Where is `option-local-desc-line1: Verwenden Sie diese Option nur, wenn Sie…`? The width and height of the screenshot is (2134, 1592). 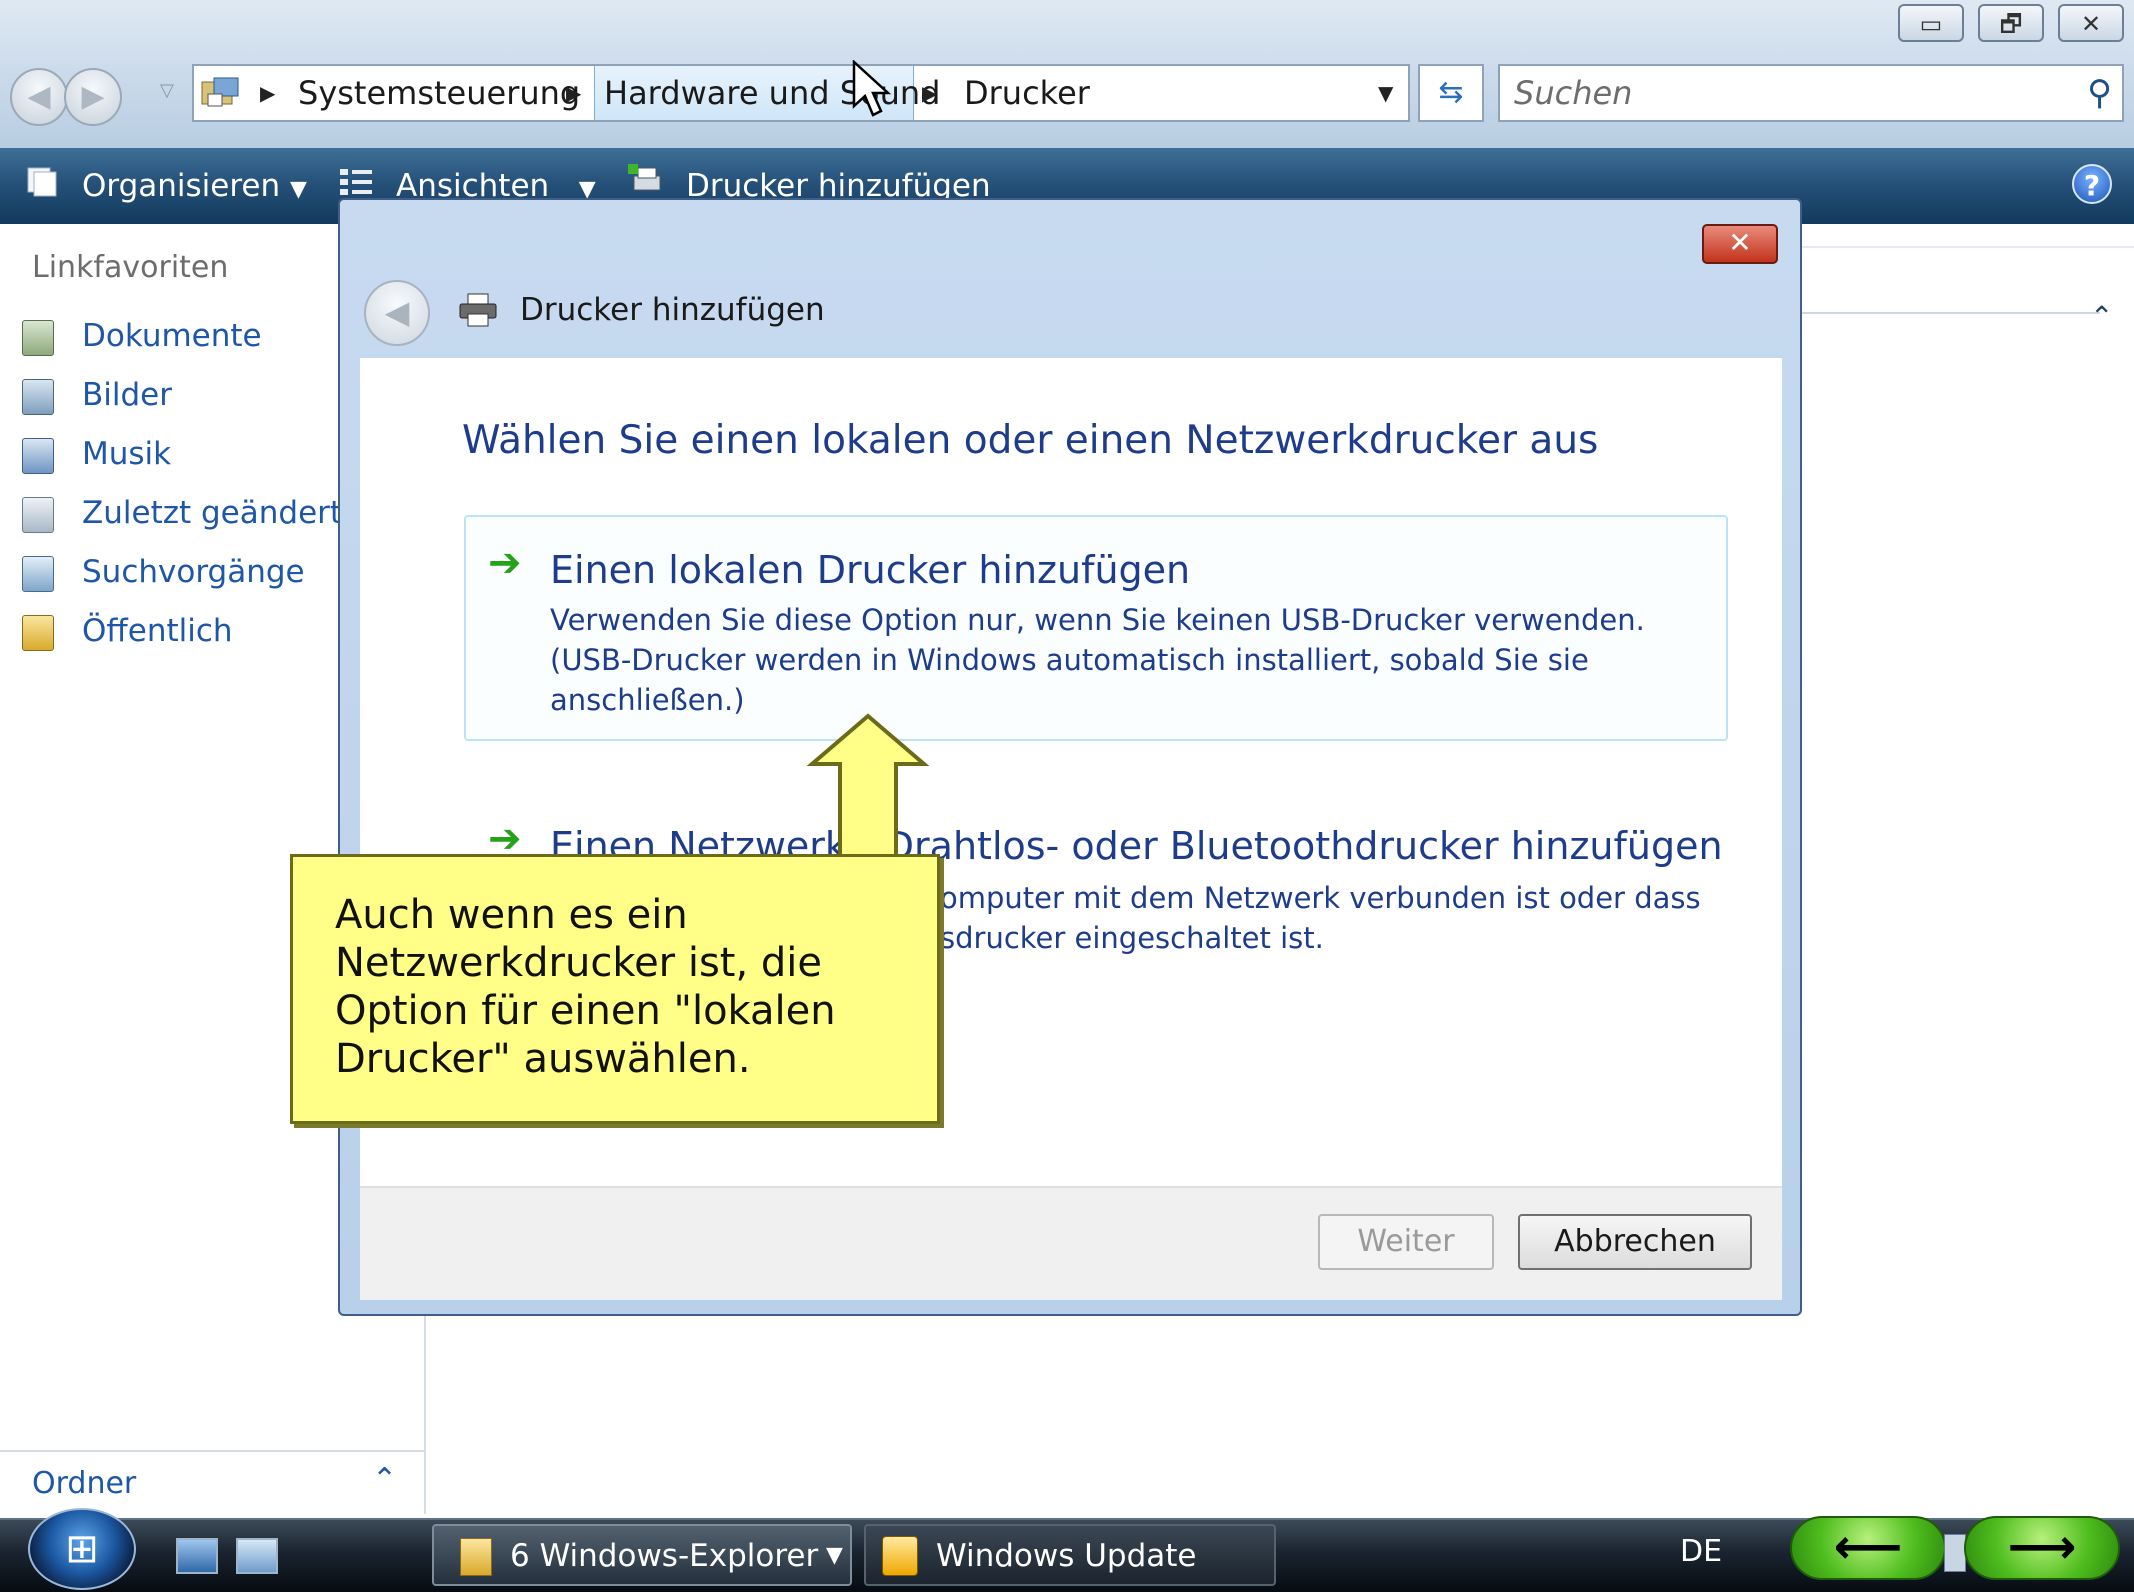
option-local-desc-line1: Verwenden Sie diese Option nur, wenn Sie… is located at coordinates (1097, 620).